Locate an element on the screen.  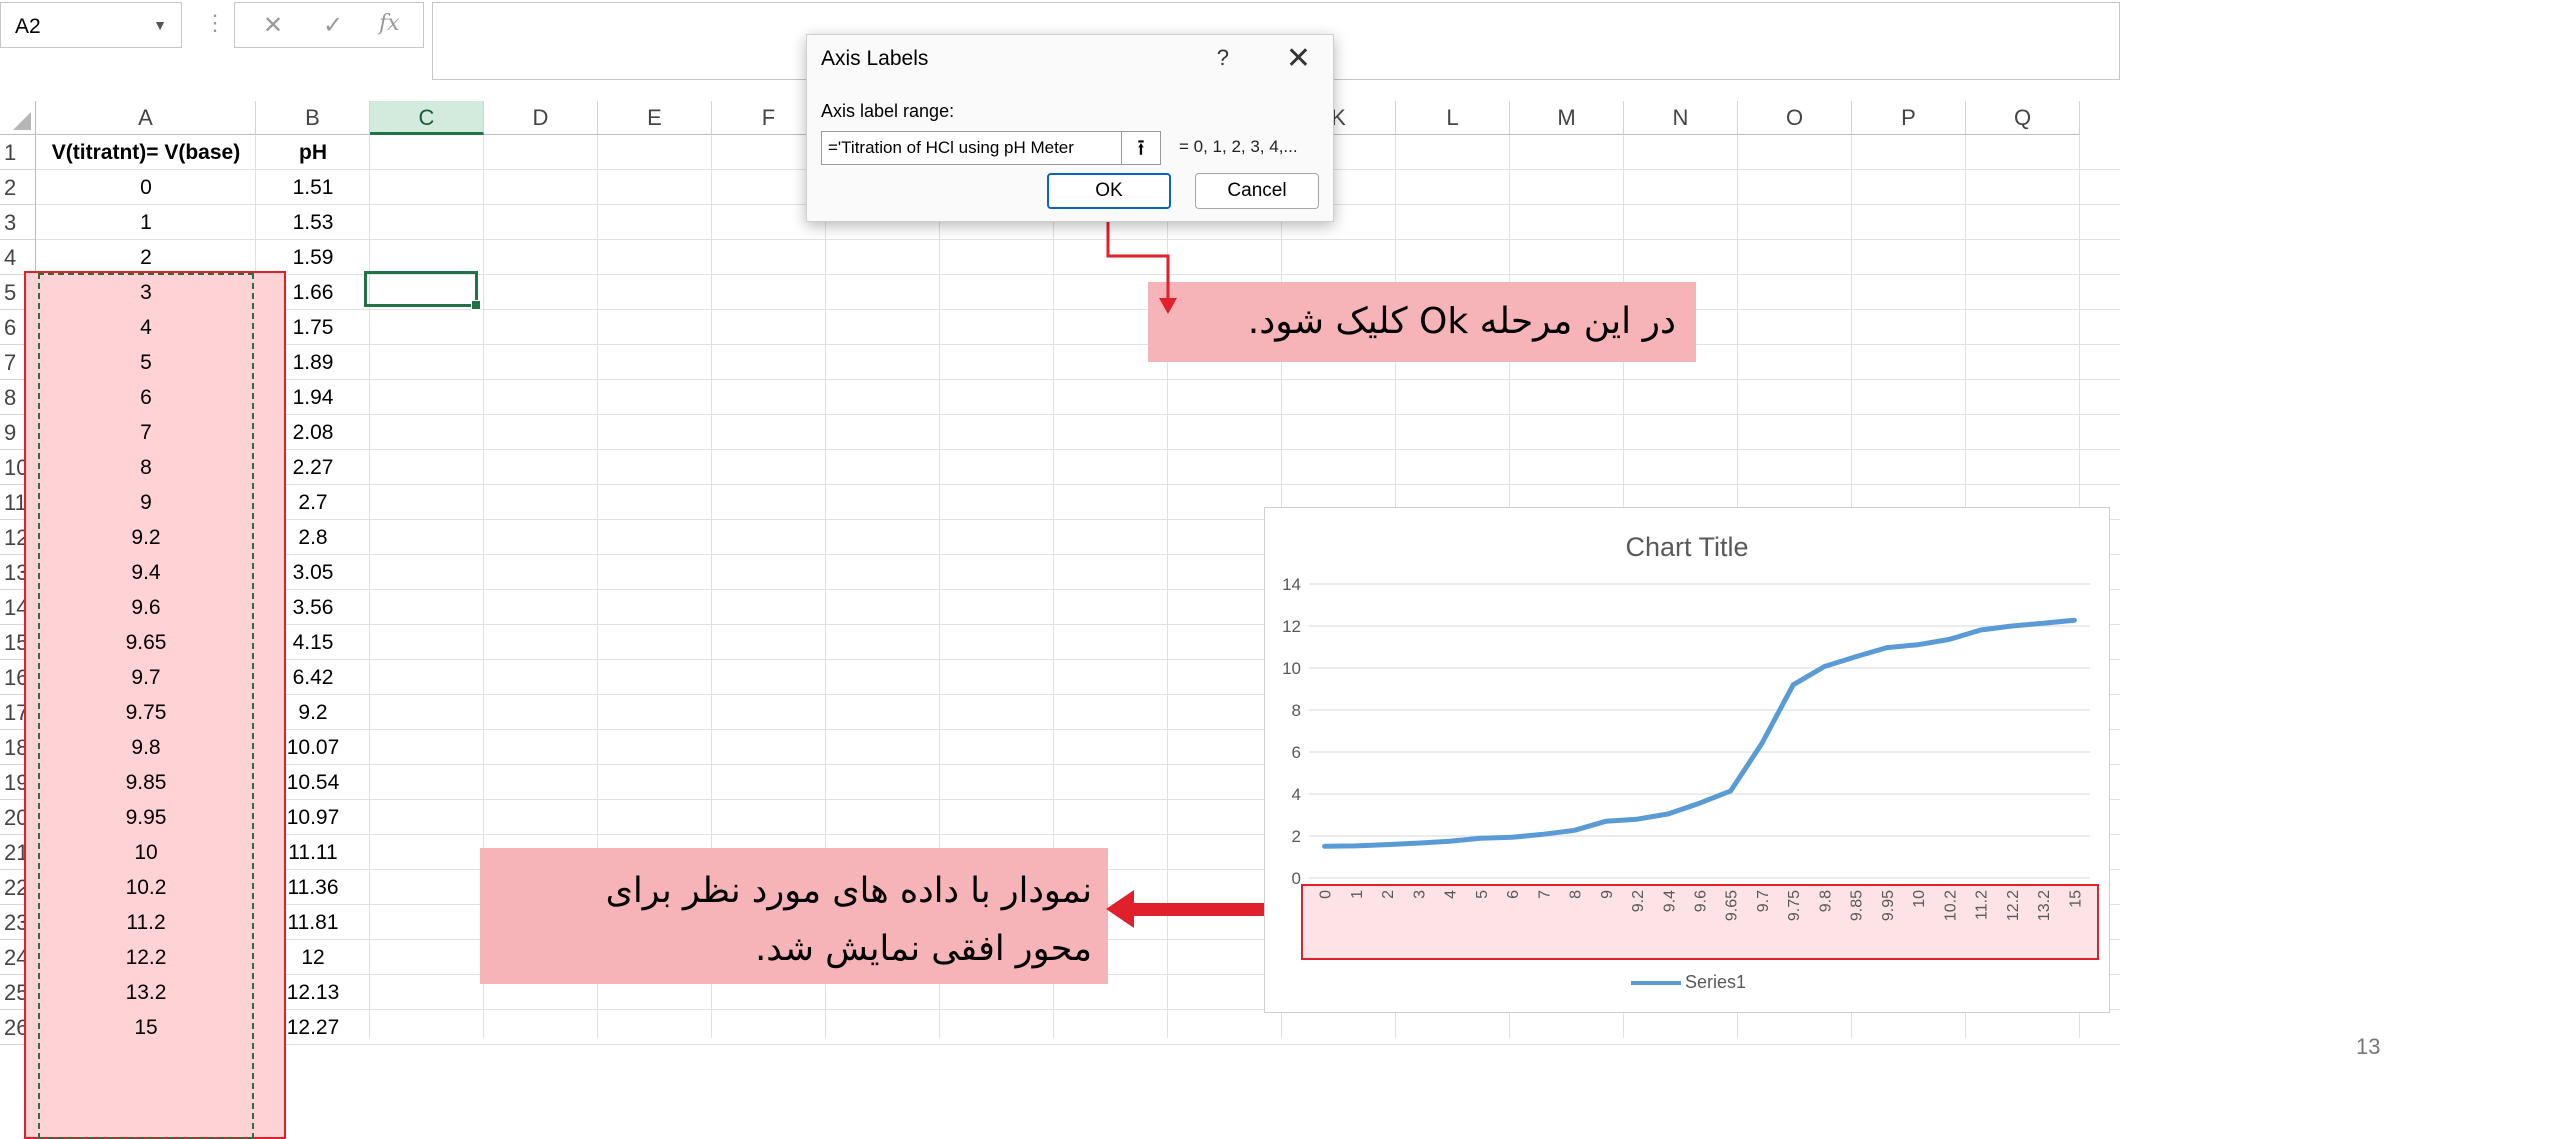
name-box: A2 ▼ is located at coordinates (91, 25).